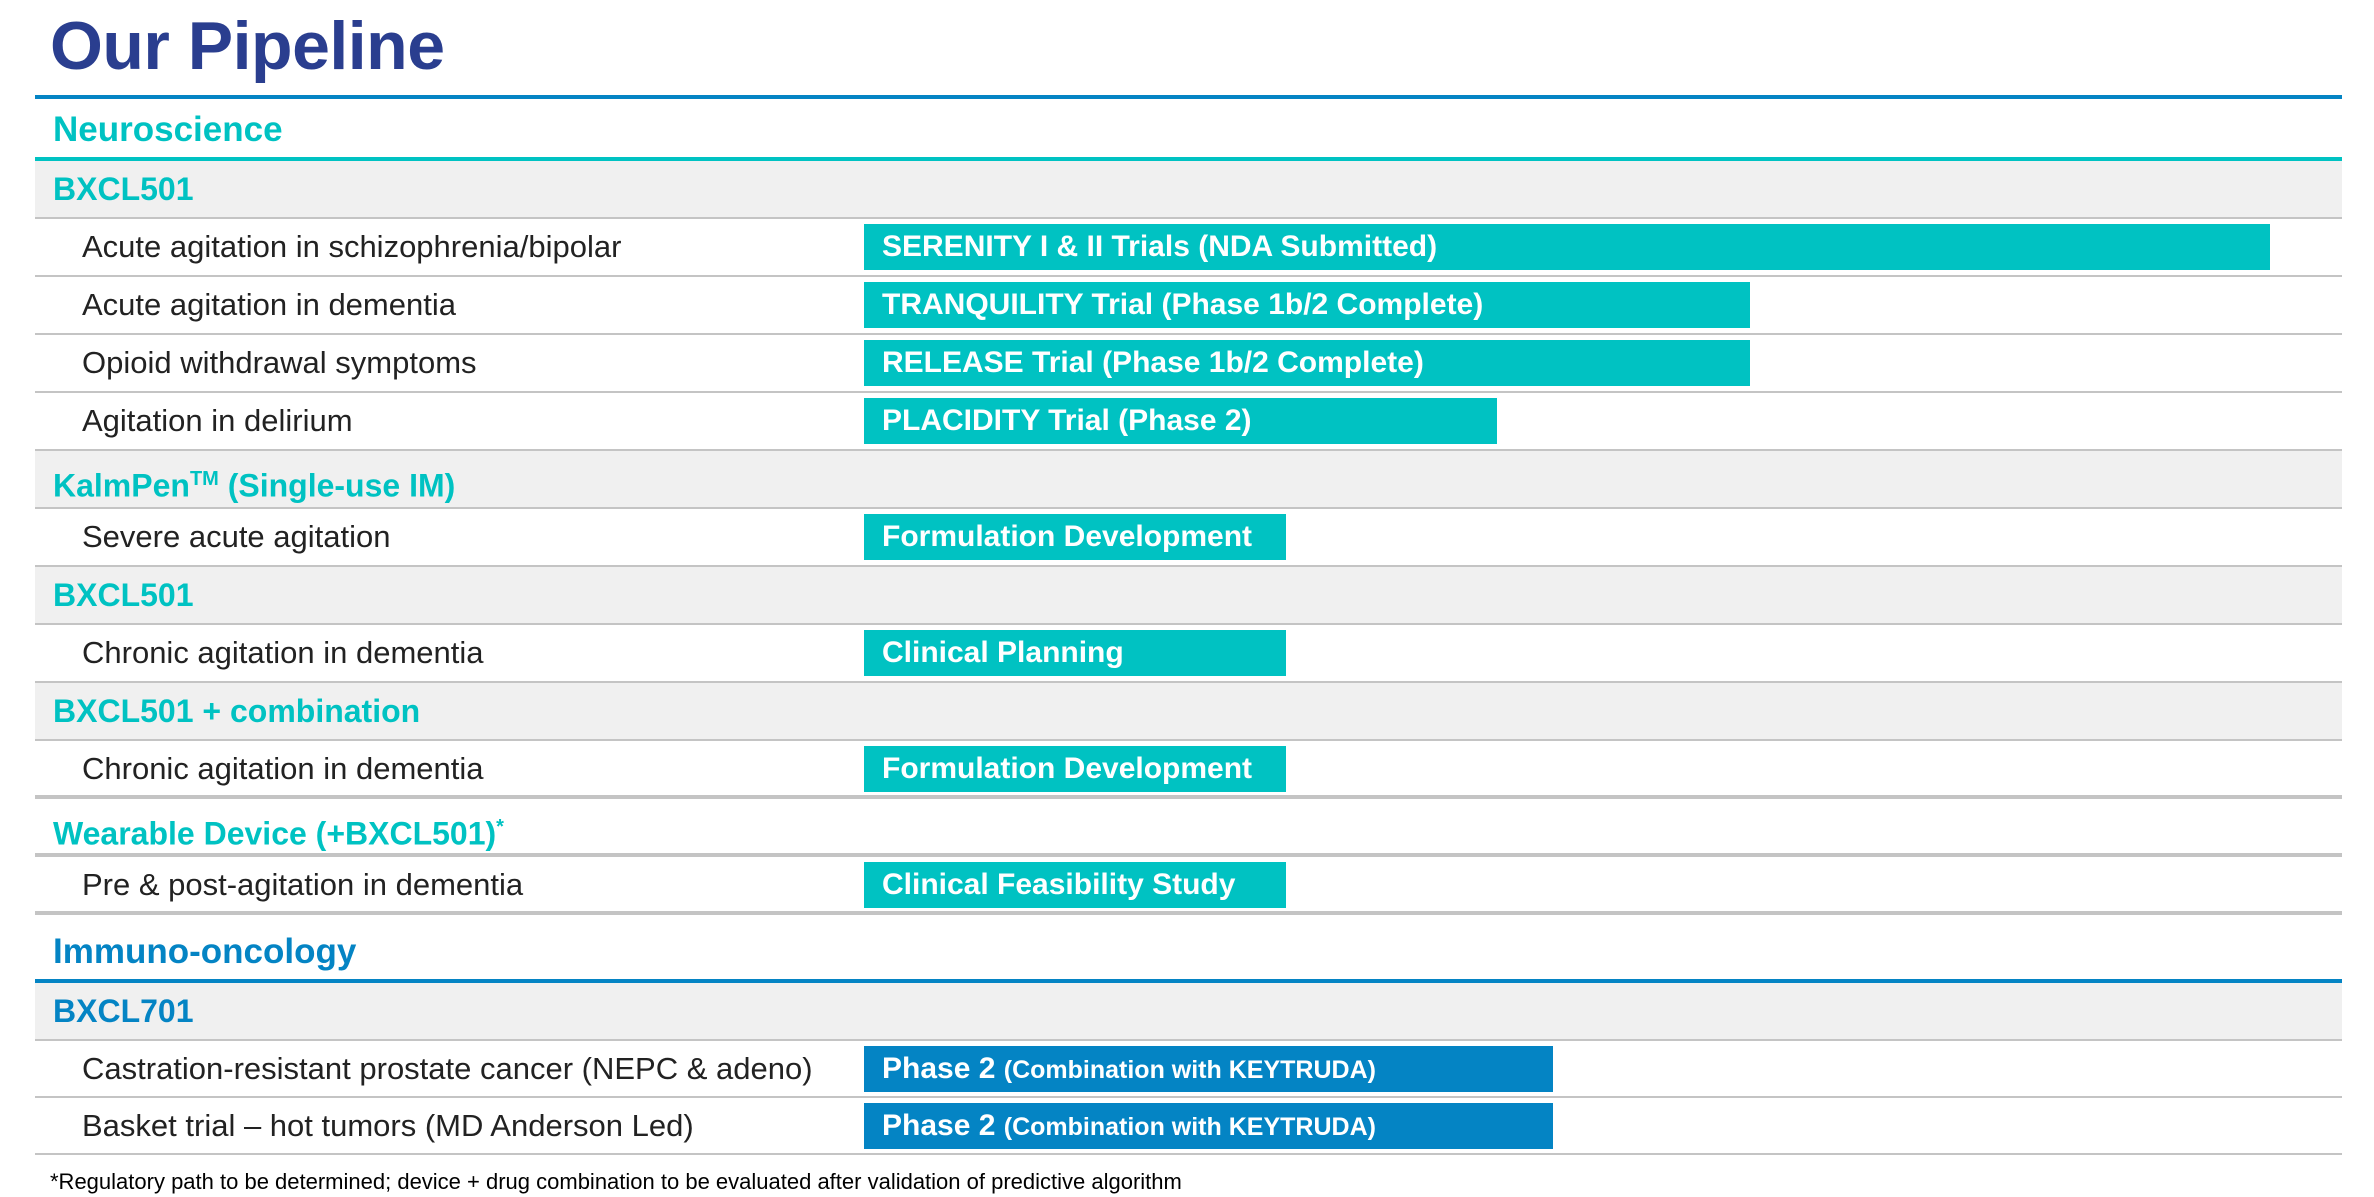 The image size is (2374, 1197). Describe the element at coordinates (237, 711) in the screenshot. I see `drug-label: BXCL501 + combination` at that location.